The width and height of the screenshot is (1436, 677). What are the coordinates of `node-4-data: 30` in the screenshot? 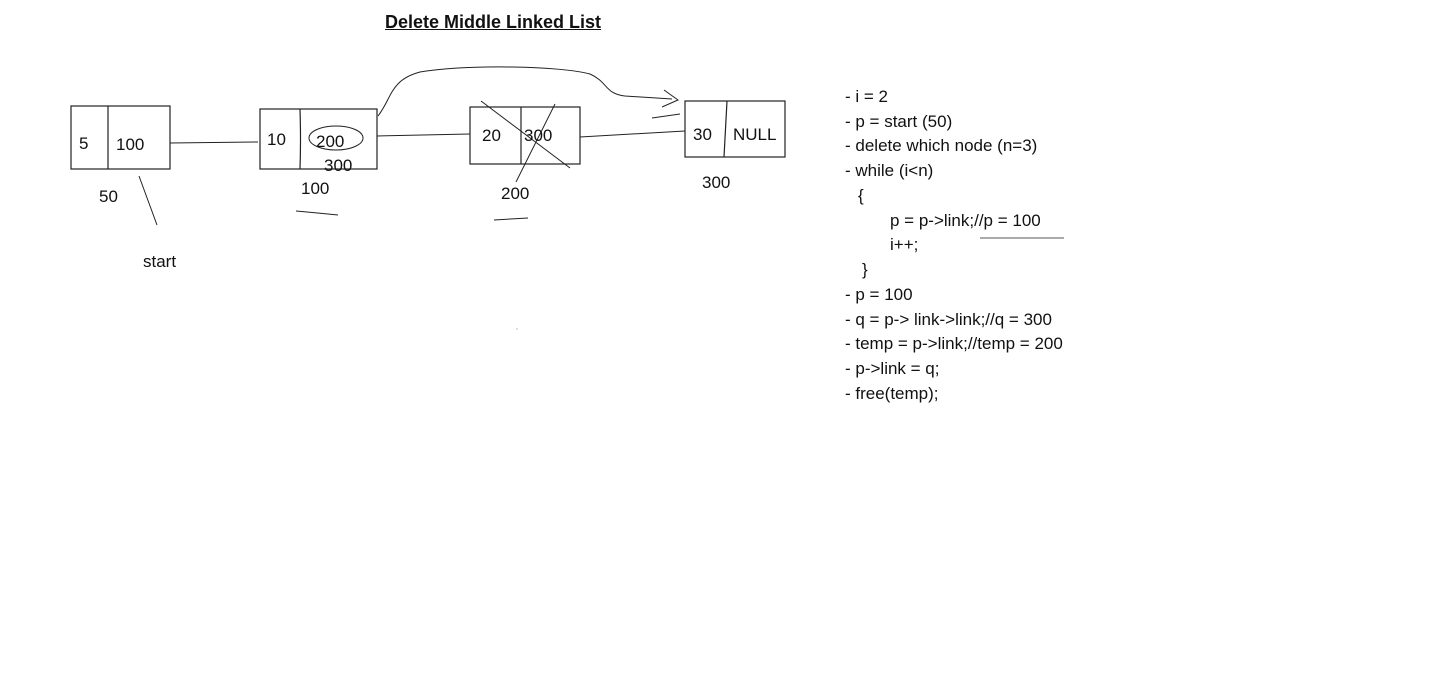 It's located at (702, 134).